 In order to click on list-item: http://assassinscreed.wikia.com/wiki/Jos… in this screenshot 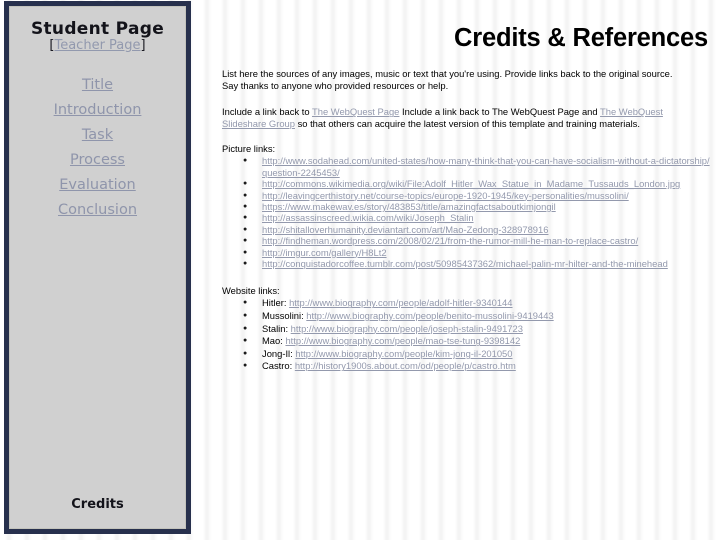, I will do `click(478, 217)`.